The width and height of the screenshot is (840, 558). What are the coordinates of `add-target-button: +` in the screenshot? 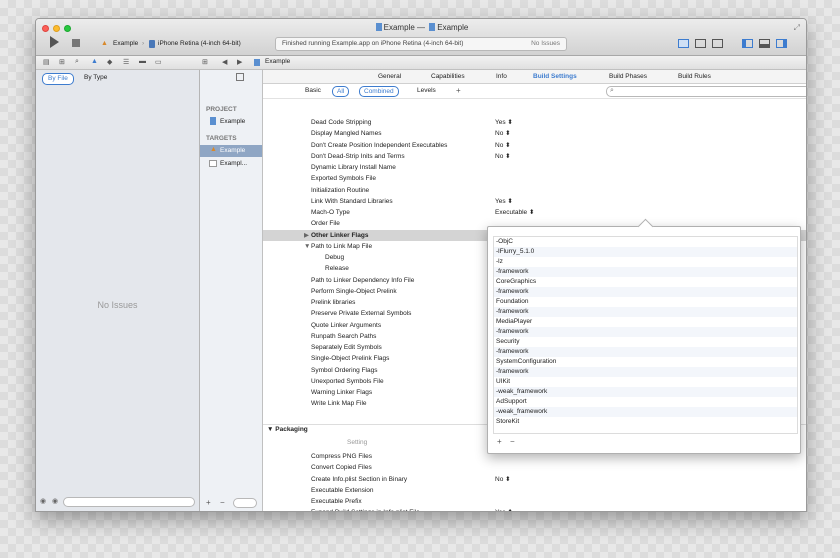 It's located at (208, 502).